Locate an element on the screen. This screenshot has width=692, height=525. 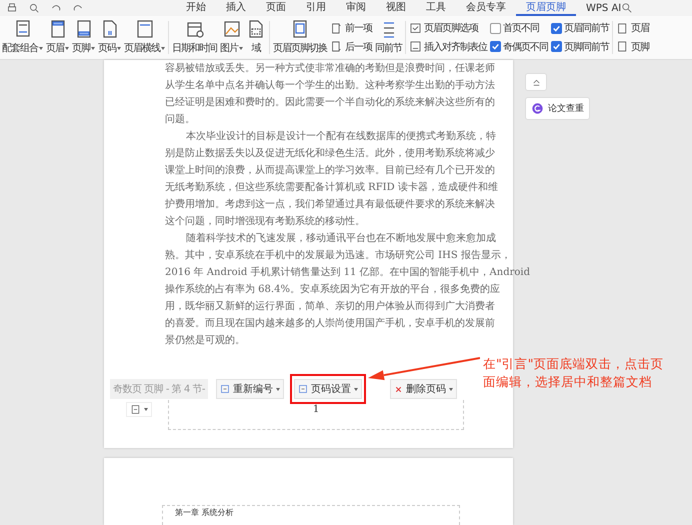
footer-label: 奇数页 页脚 - 第 4 节- is located at coordinates (159, 389).